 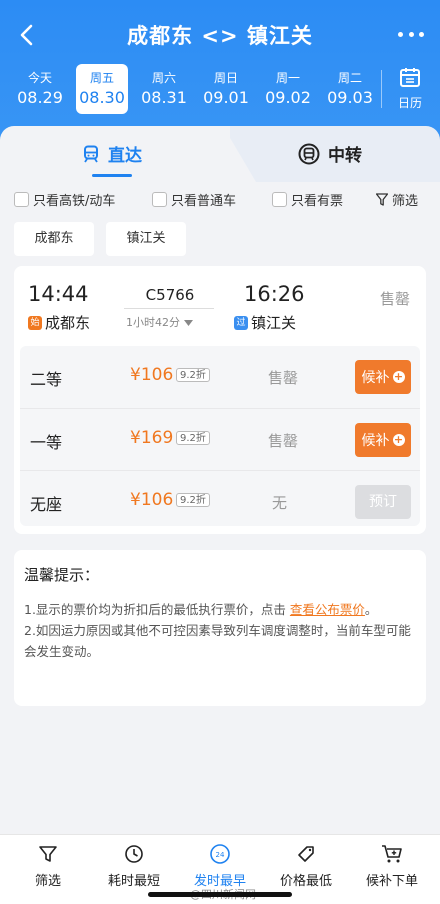 I want to click on tip-2: 2.如因运力原因或其他不可控因素导致列车调度调整时，当前车型可能会发生变动。, so click(x=217, y=641).